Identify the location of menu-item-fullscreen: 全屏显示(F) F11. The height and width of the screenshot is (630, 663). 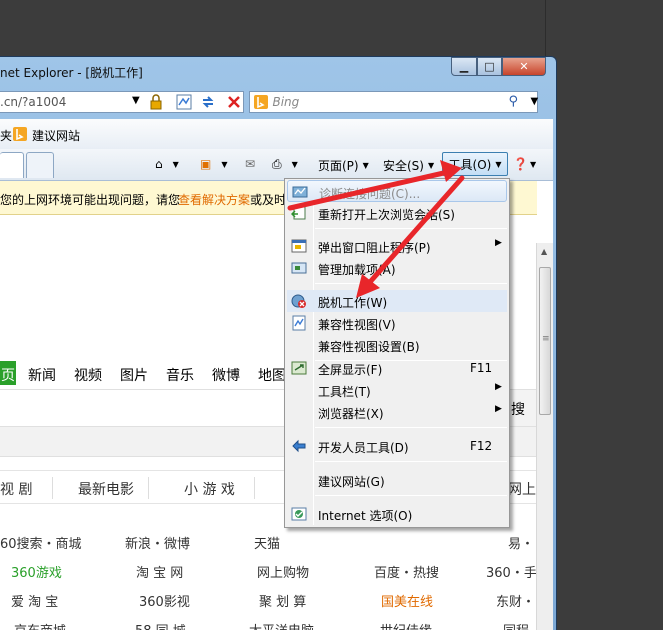
(397, 368).